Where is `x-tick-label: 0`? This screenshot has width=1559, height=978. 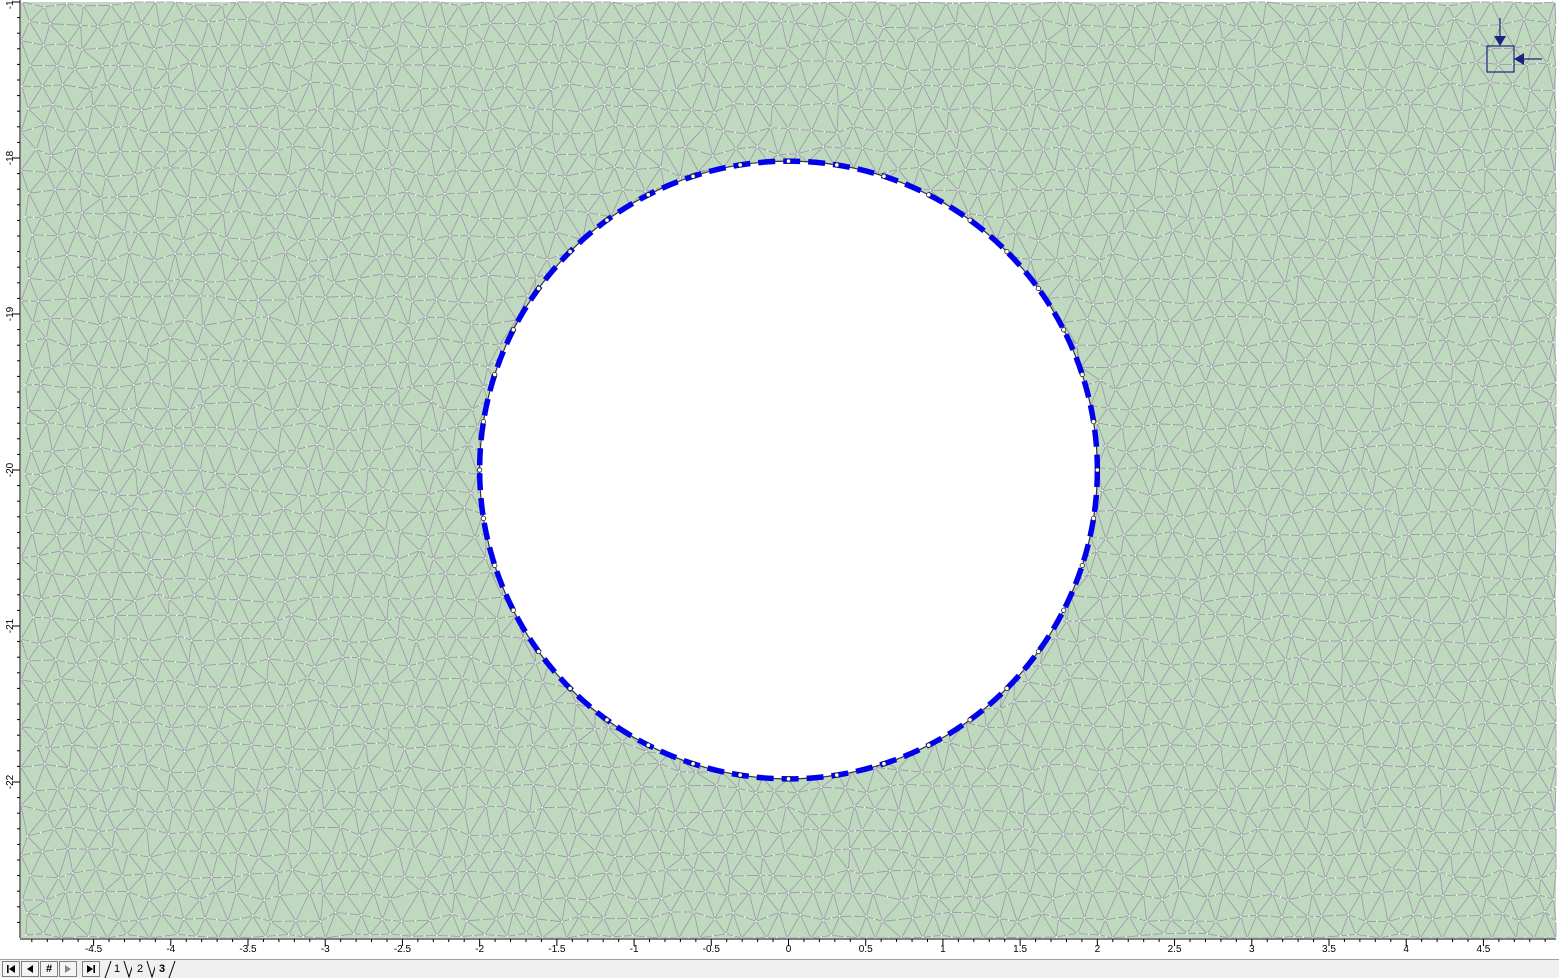
x-tick-label: 0 is located at coordinates (789, 949).